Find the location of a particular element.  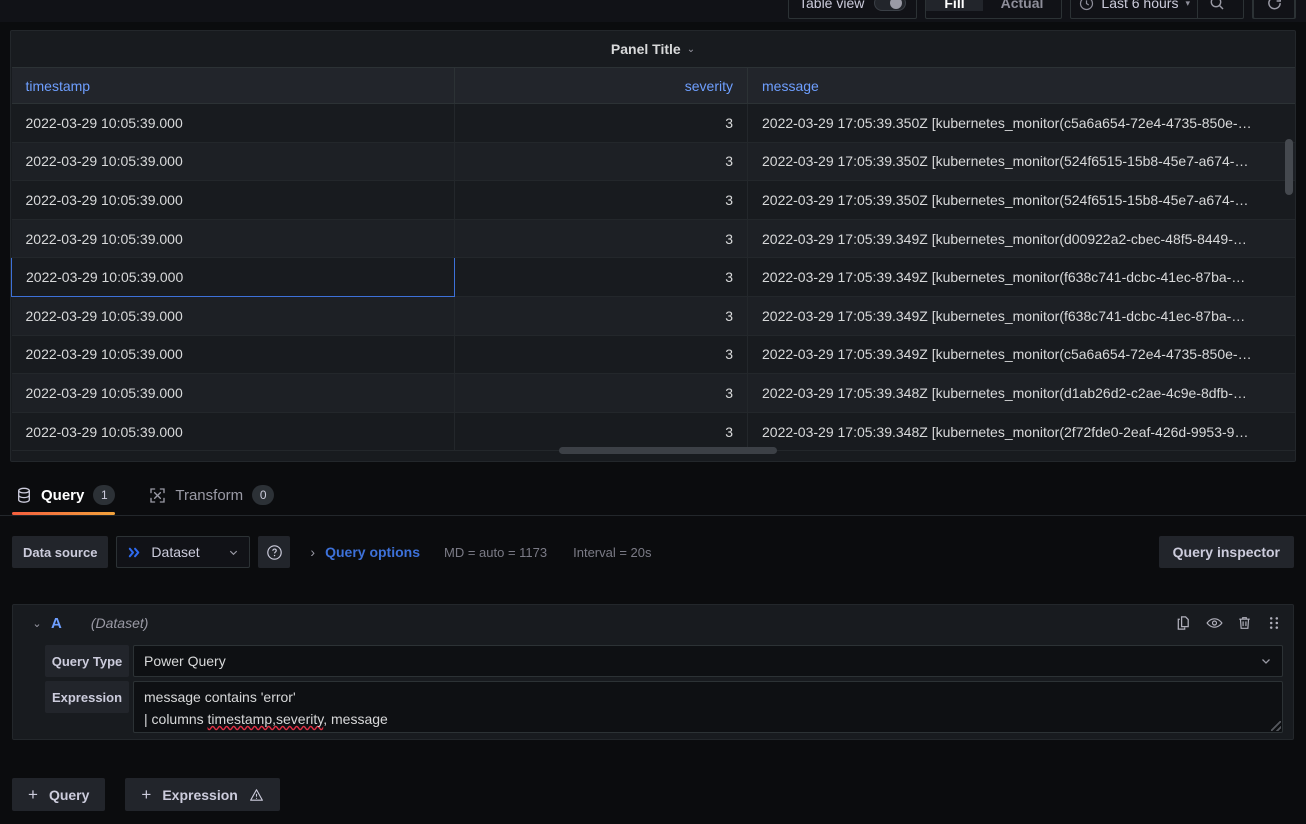

data-source-help-button is located at coordinates (274, 552).